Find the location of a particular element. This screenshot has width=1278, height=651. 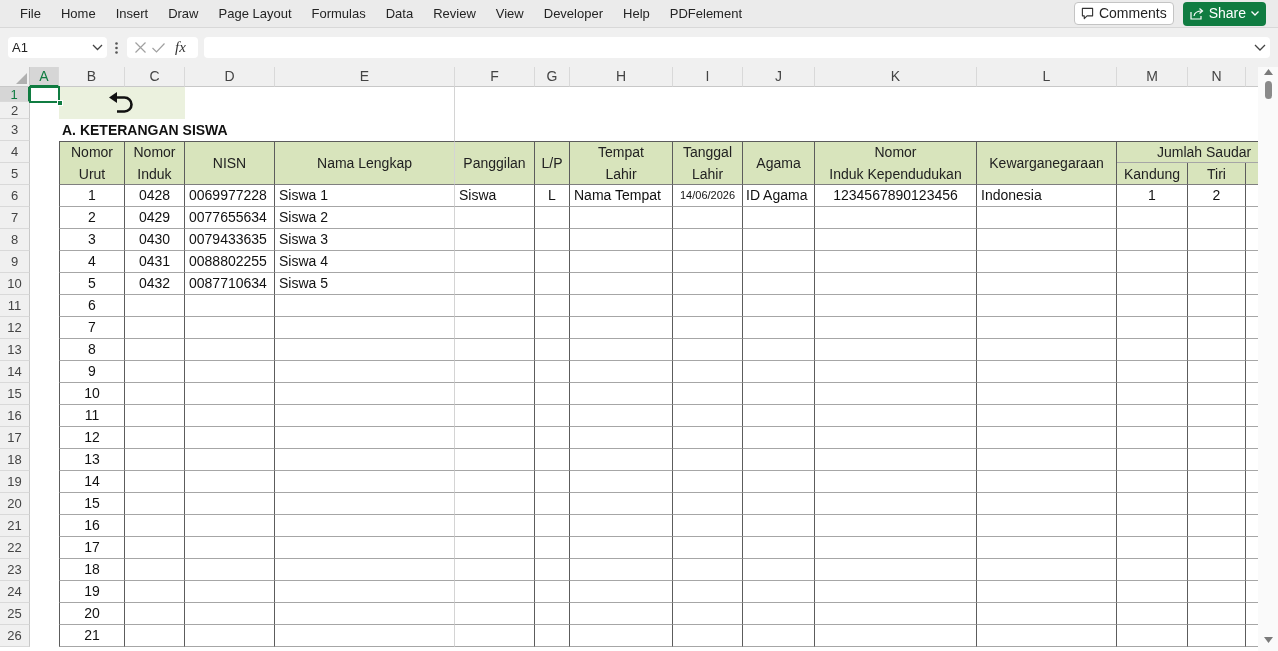

row-header: 12 is located at coordinates (15, 328).